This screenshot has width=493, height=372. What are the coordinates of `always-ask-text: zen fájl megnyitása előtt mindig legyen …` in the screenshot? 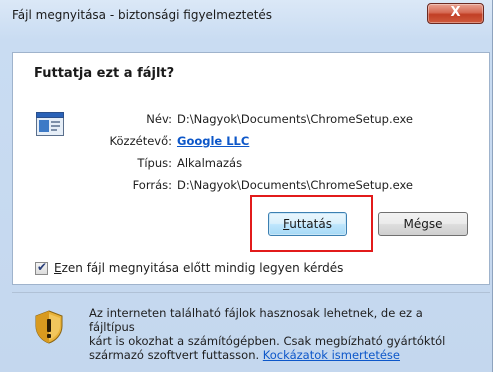 It's located at (202, 268).